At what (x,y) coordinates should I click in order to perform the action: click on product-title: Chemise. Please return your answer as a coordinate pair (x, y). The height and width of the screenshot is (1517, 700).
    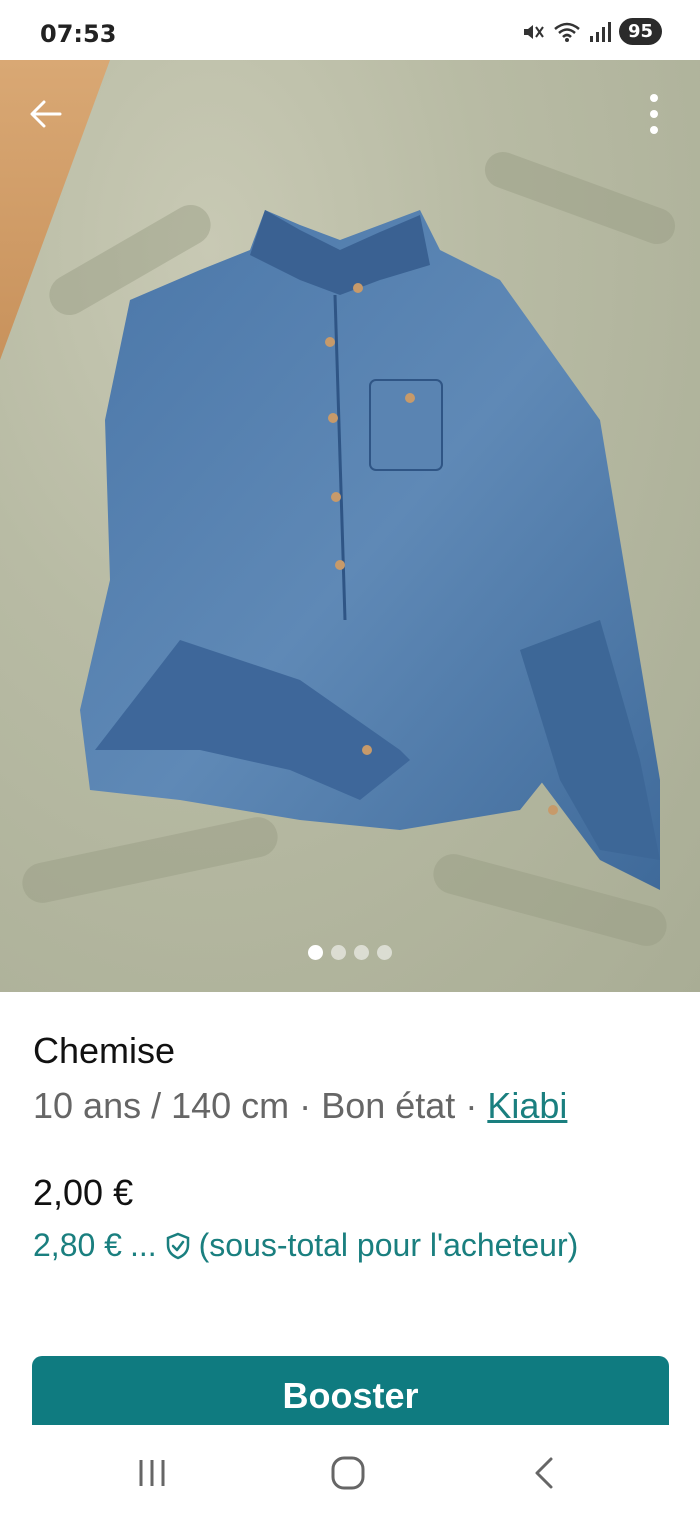
    Looking at the image, I should click on (104, 1050).